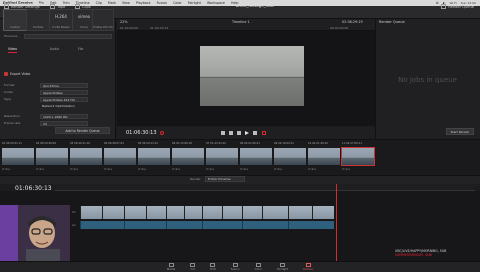 The width and height of the screenshot is (480, 272). I want to click on page-tab-fairlight: Fairlight, so click(282, 266).